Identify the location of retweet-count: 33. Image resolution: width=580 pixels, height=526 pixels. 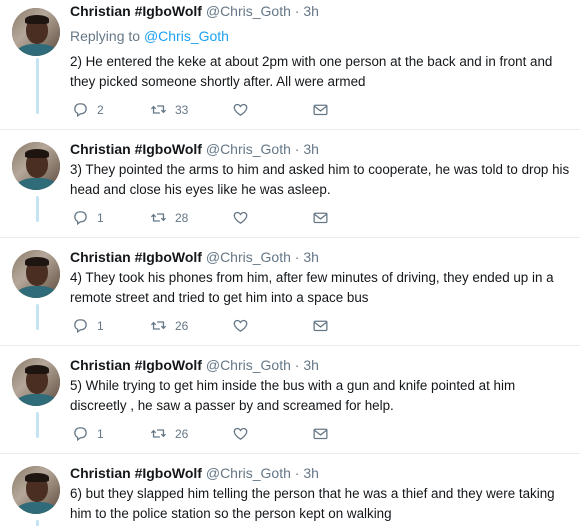
(182, 109).